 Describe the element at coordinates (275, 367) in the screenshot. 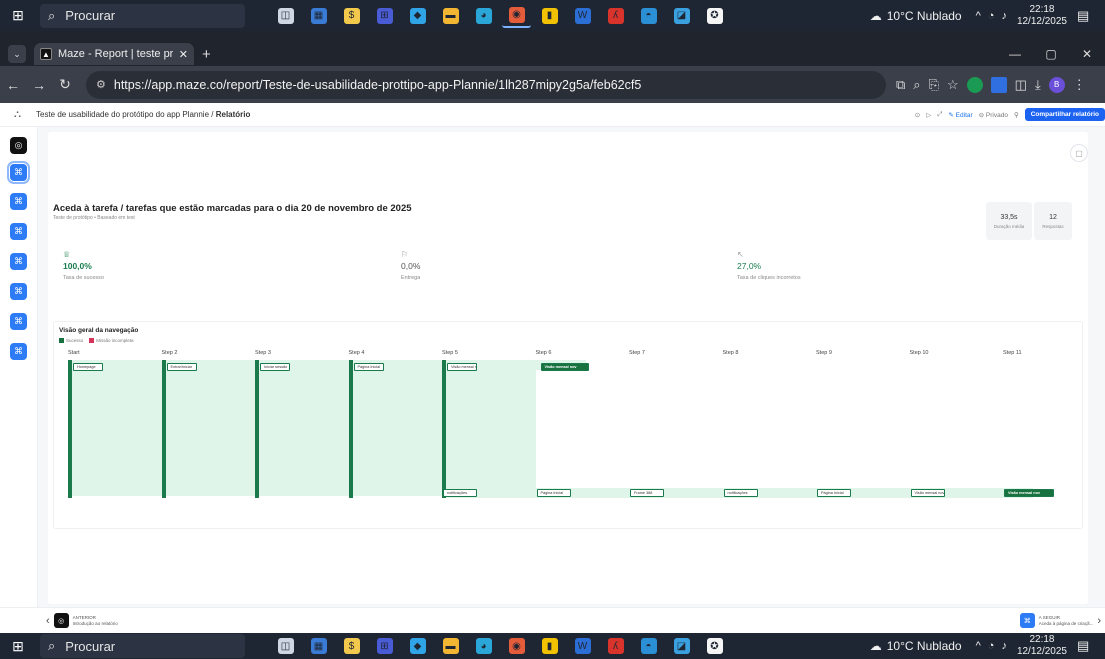

I see `flow-node: Iniciar sessão` at that location.